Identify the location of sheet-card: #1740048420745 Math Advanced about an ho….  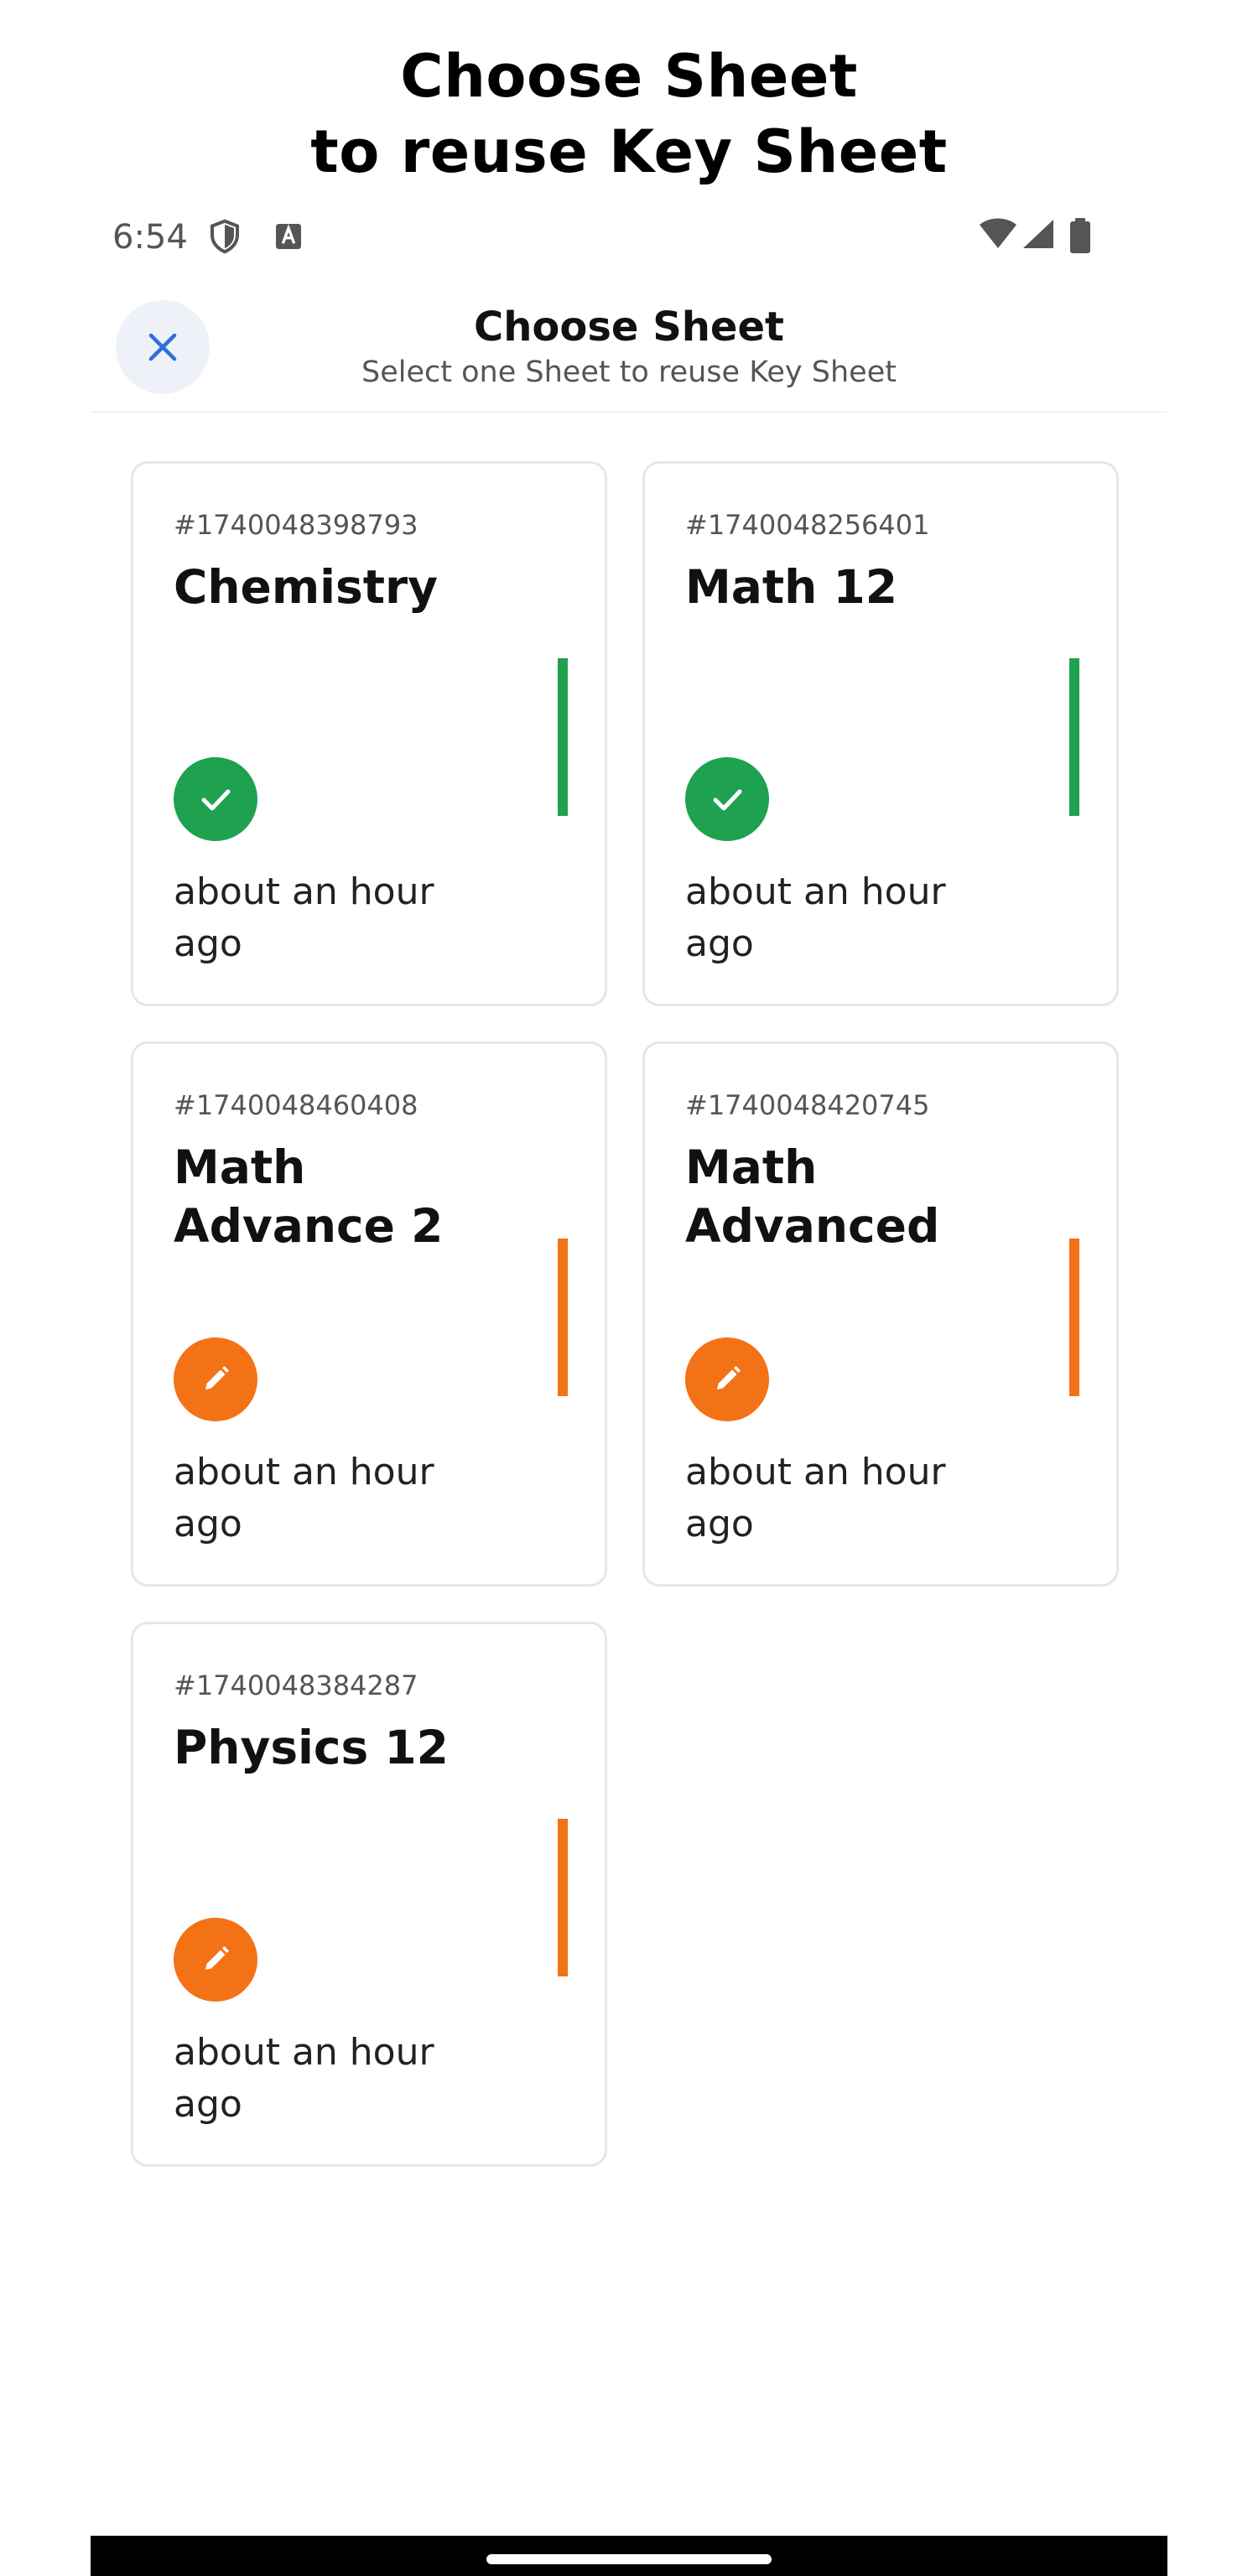
(881, 1314).